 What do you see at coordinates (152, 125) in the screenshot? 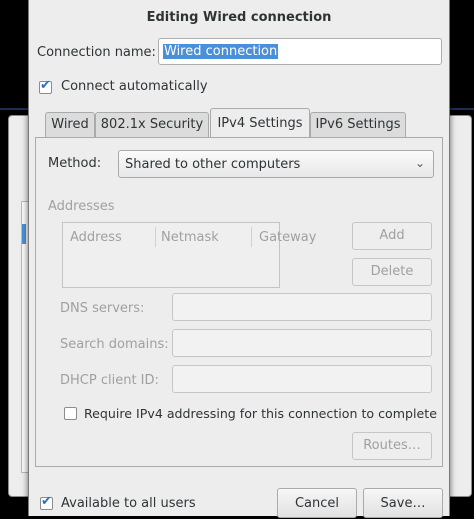
I see `tab-8021x-security: 802.1x Security` at bounding box center [152, 125].